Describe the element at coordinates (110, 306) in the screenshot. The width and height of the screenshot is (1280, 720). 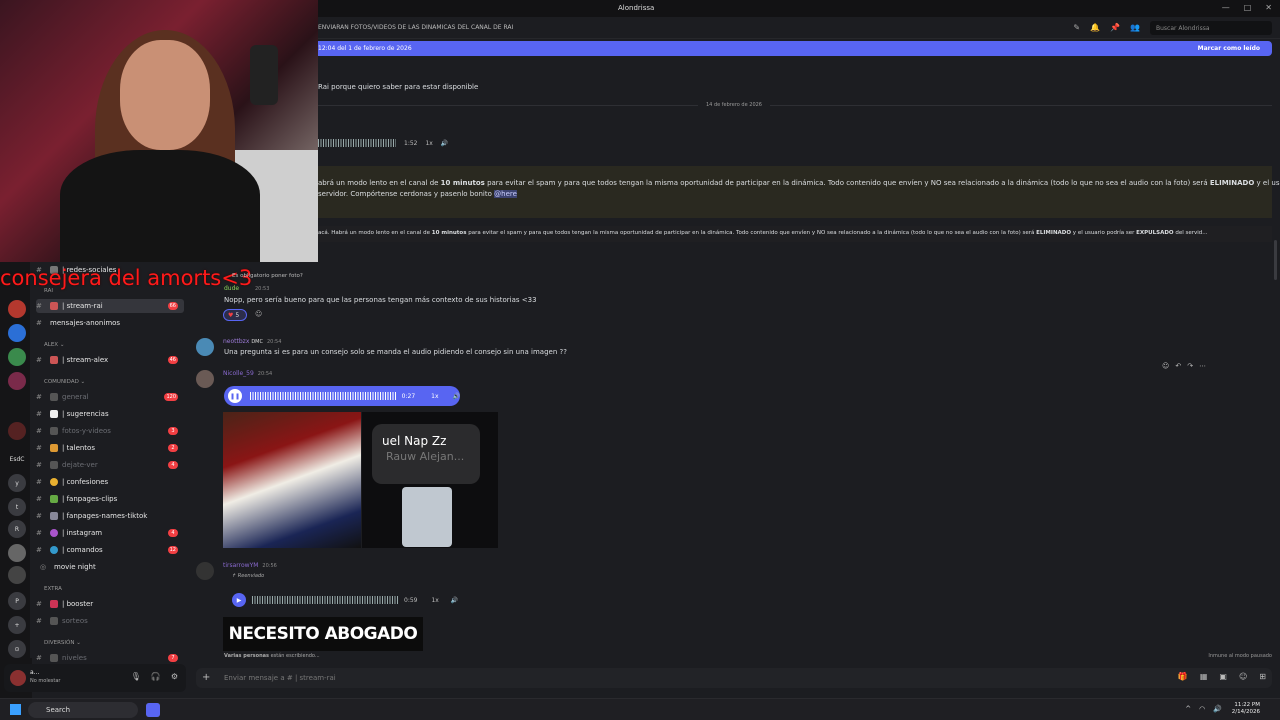
I see `channel-stream-rai: # | stream-rai 66` at that location.